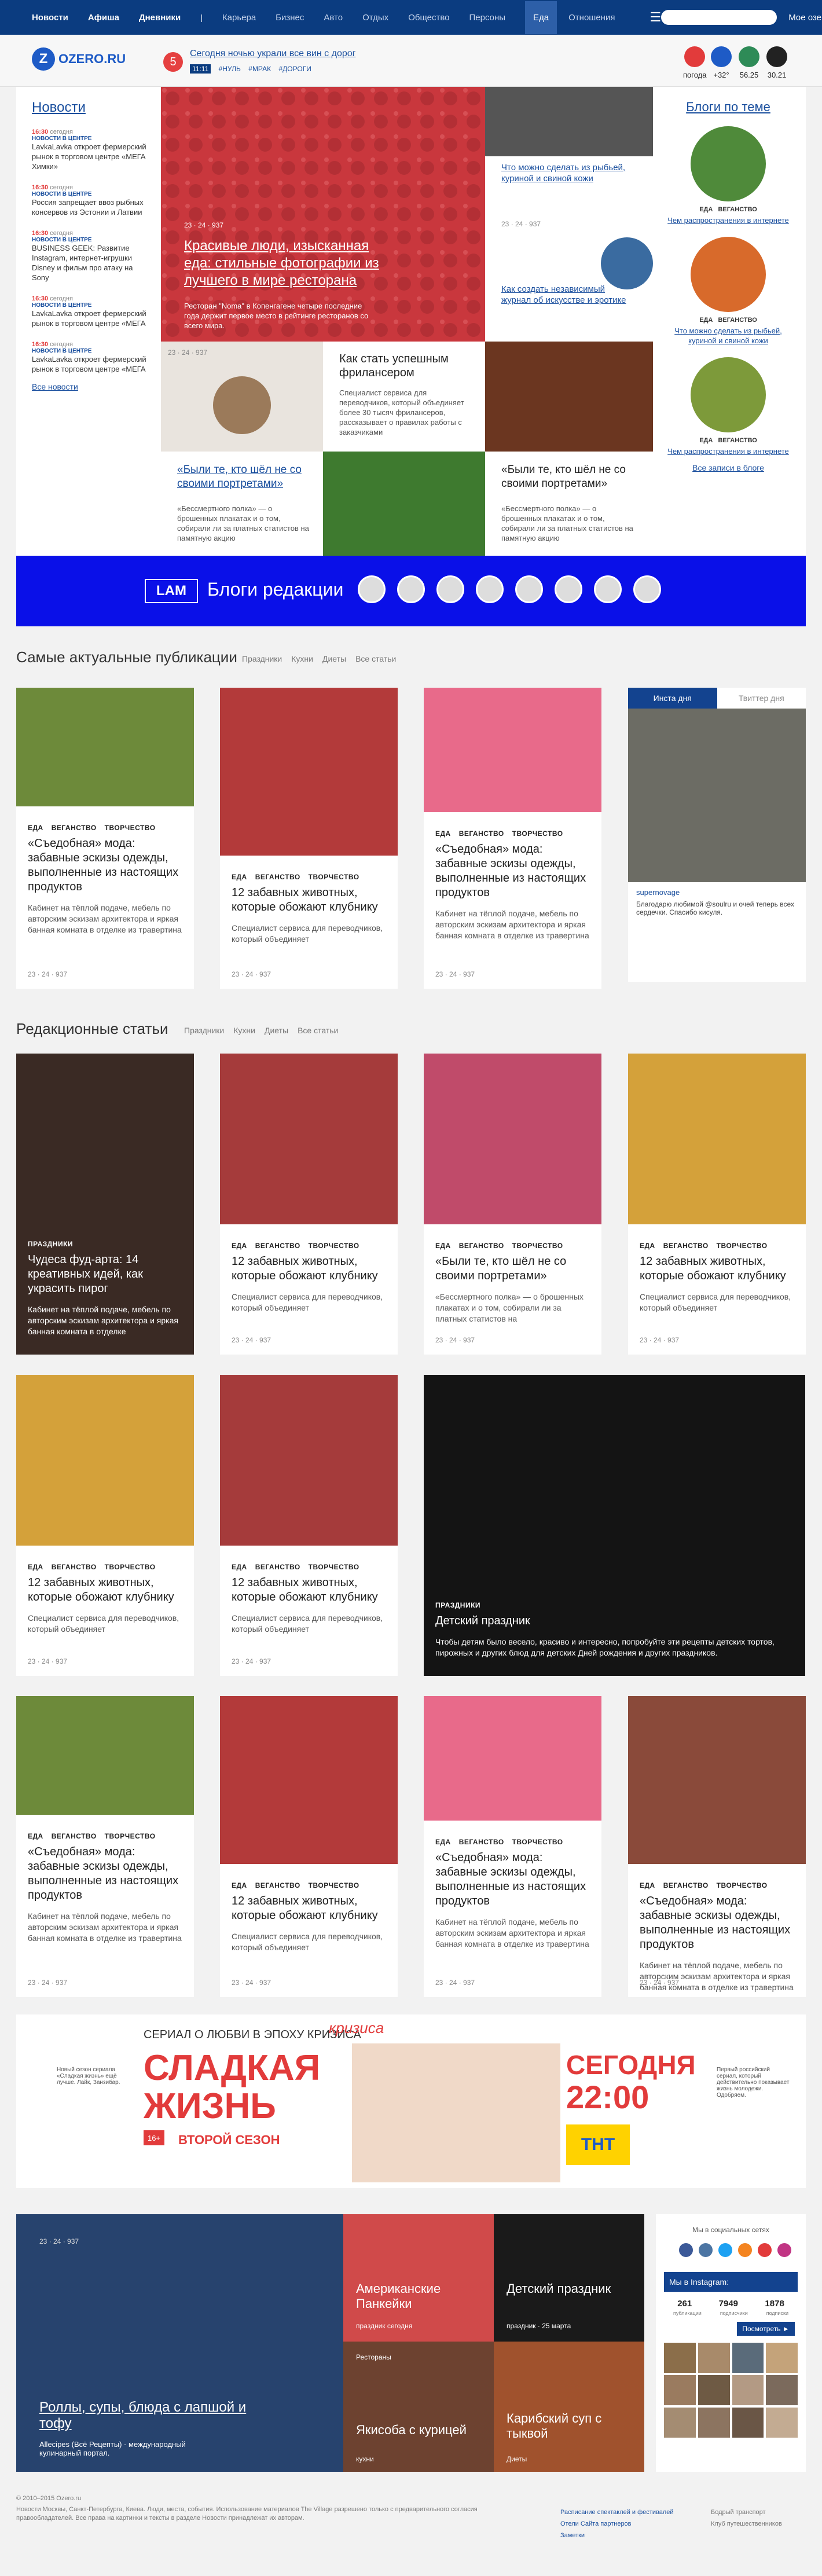  I want to click on tile-berries-image, so click(404, 504).